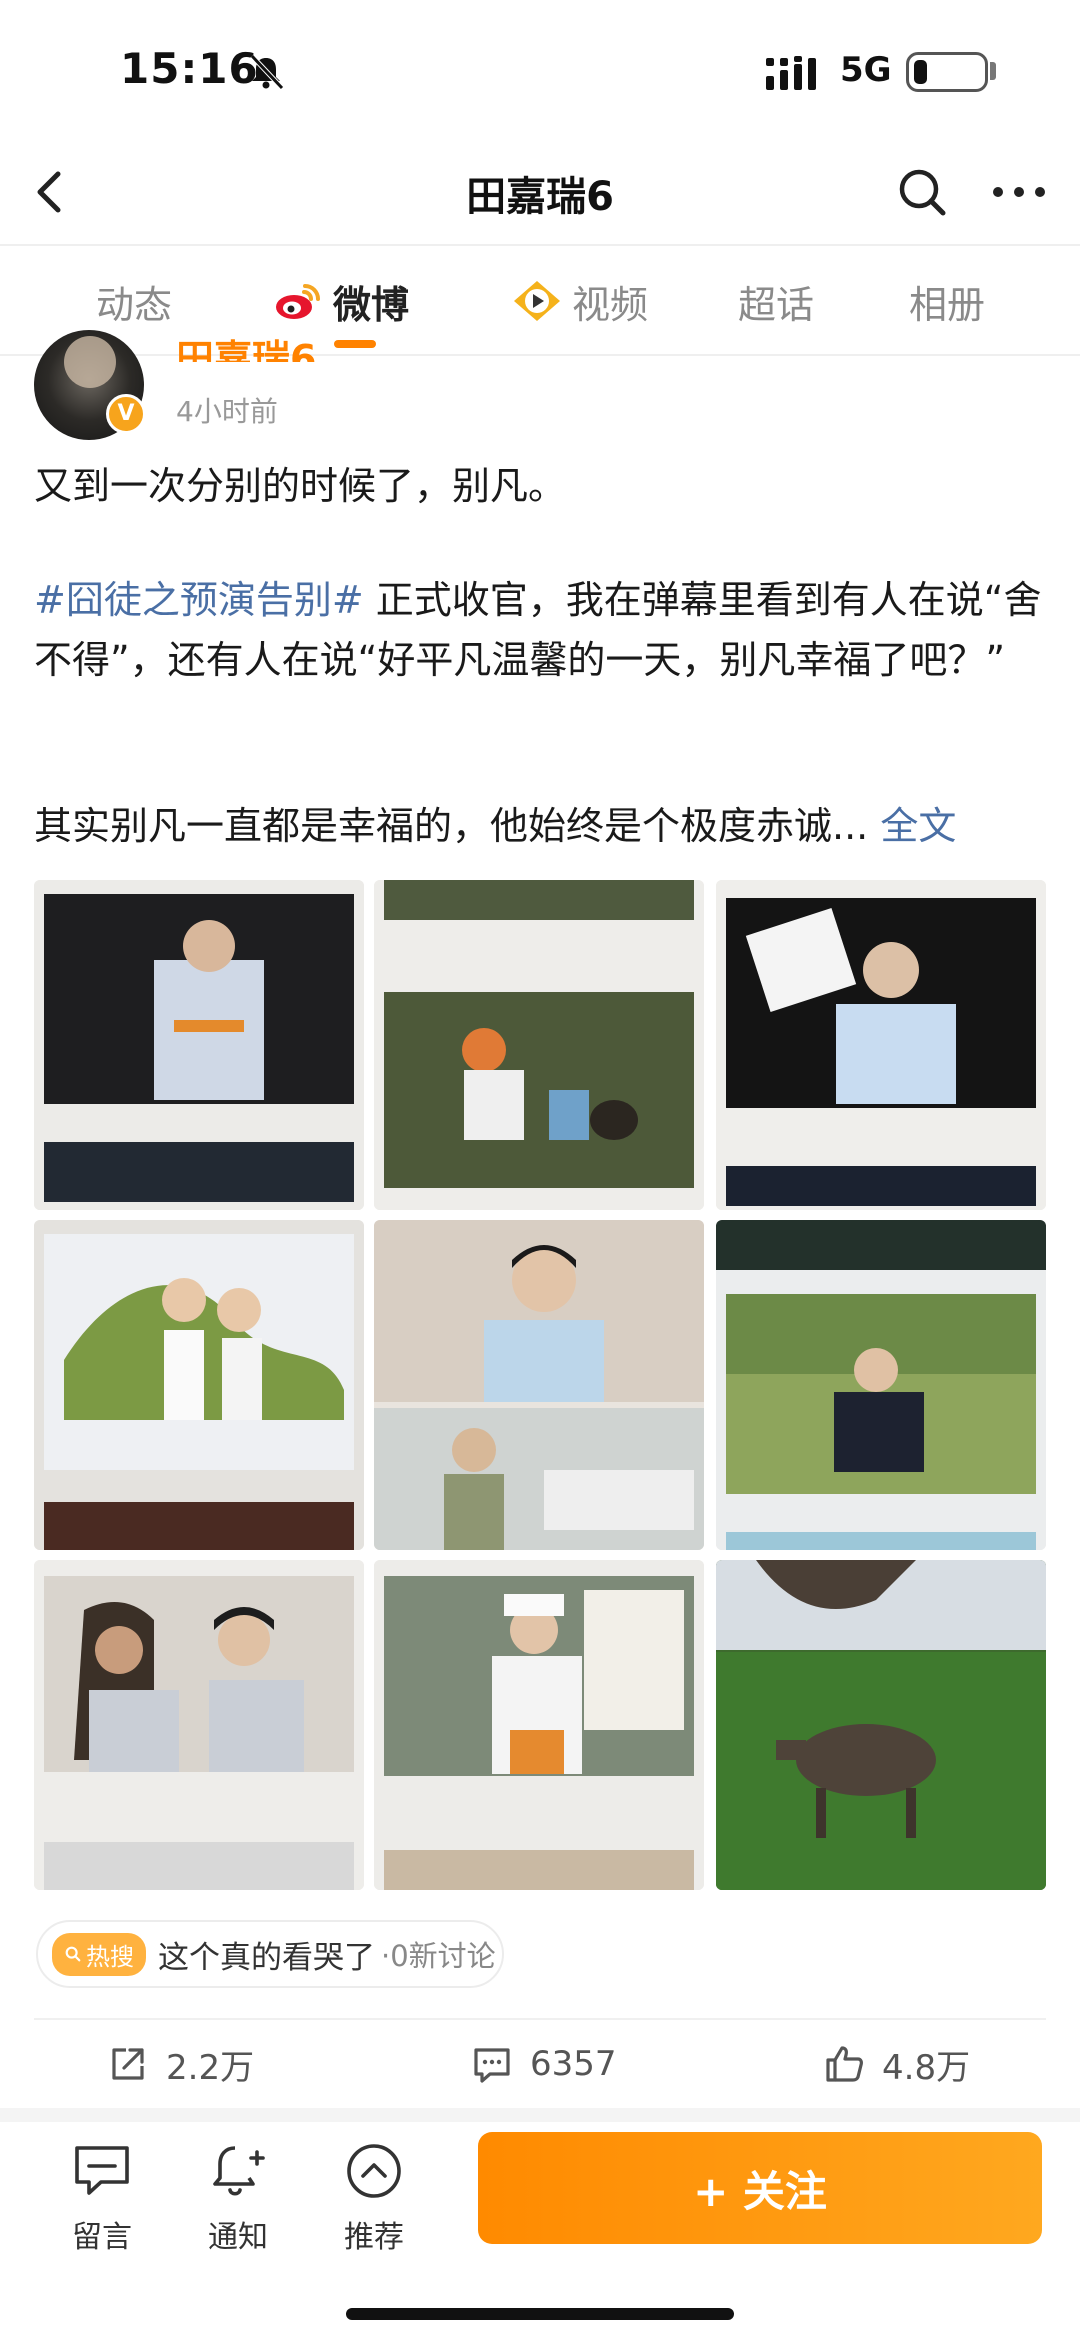 This screenshot has height=2340, width=1080. Describe the element at coordinates (128, 2064) in the screenshot. I see `repost-icon` at that location.